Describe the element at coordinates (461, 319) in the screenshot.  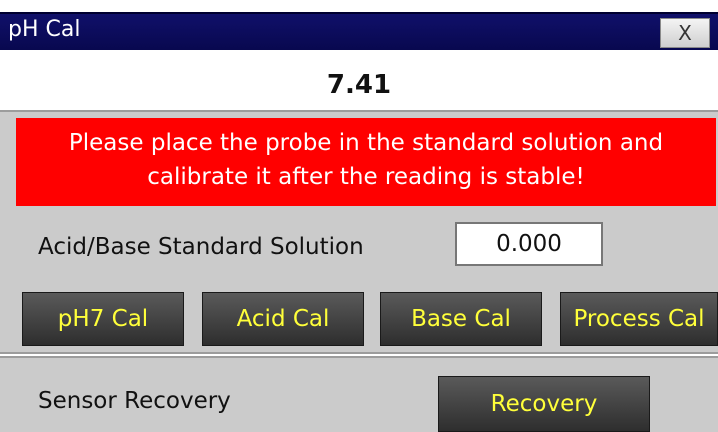
I see `base-cal-button: Base Cal` at that location.